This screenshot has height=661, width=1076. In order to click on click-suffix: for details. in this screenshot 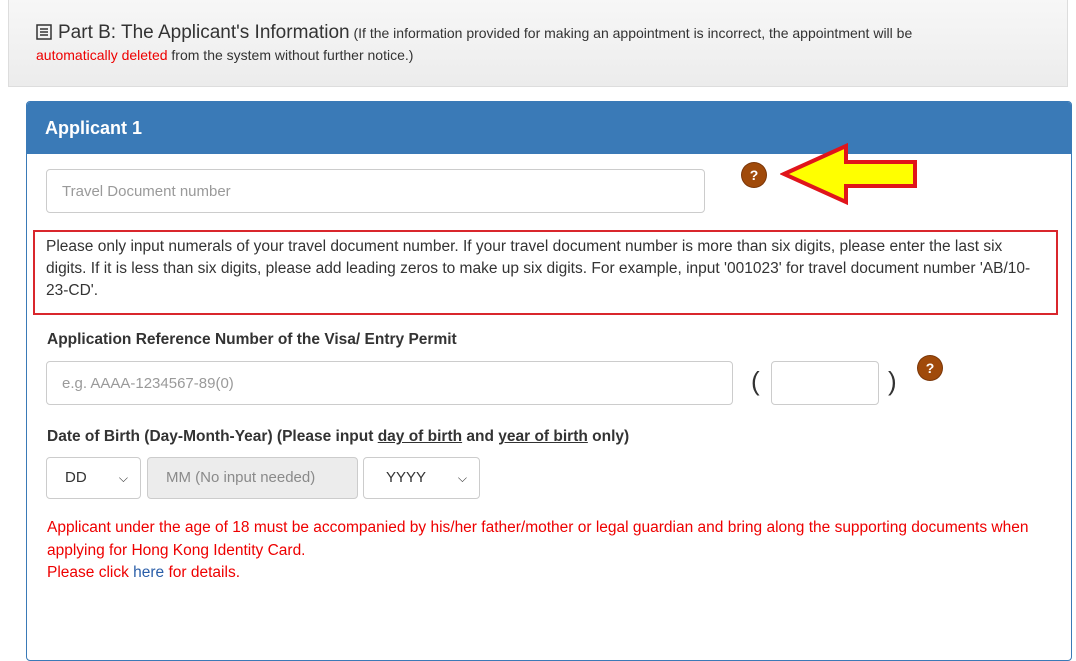, I will do `click(202, 572)`.